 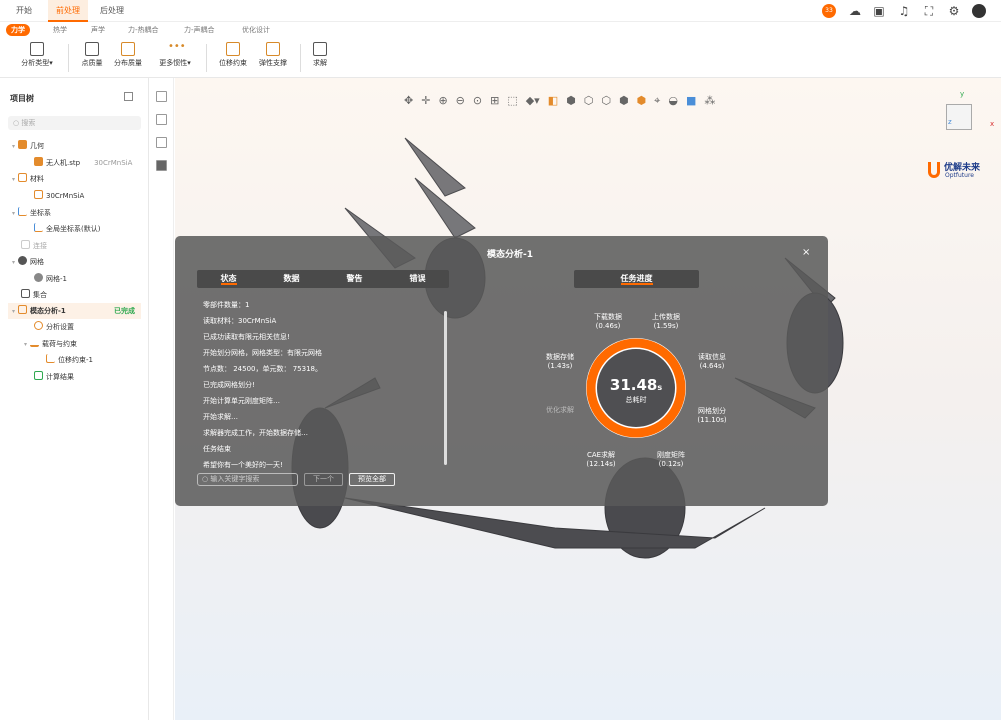 What do you see at coordinates (879, 11) in the screenshot?
I see `save-icon: ▣` at bounding box center [879, 11].